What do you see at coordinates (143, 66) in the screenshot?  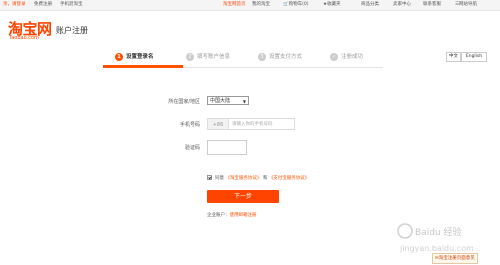 I see `active-step-indicator` at bounding box center [143, 66].